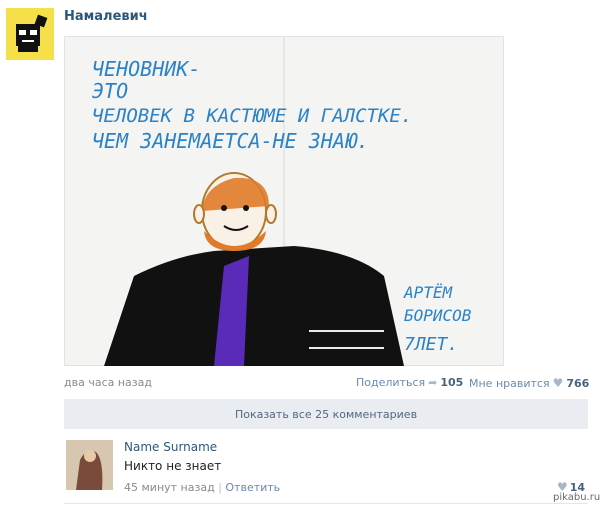  I want to click on share-count: 105, so click(452, 382).